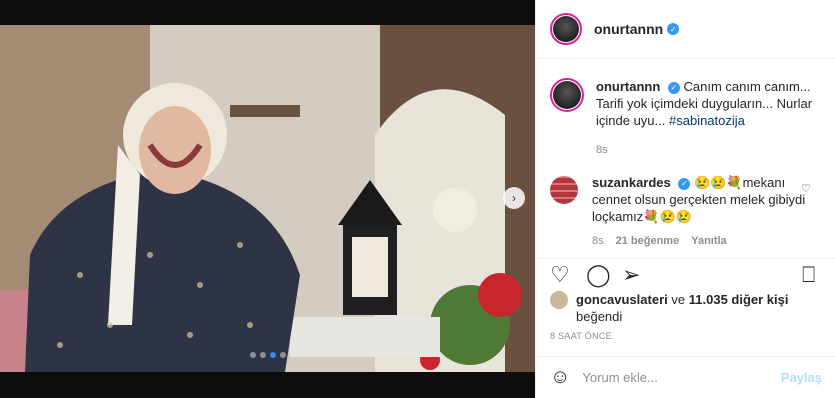 The height and width of the screenshot is (398, 835). What do you see at coordinates (808, 275) in the screenshot?
I see `bookmark-icon: ⎕` at bounding box center [808, 275].